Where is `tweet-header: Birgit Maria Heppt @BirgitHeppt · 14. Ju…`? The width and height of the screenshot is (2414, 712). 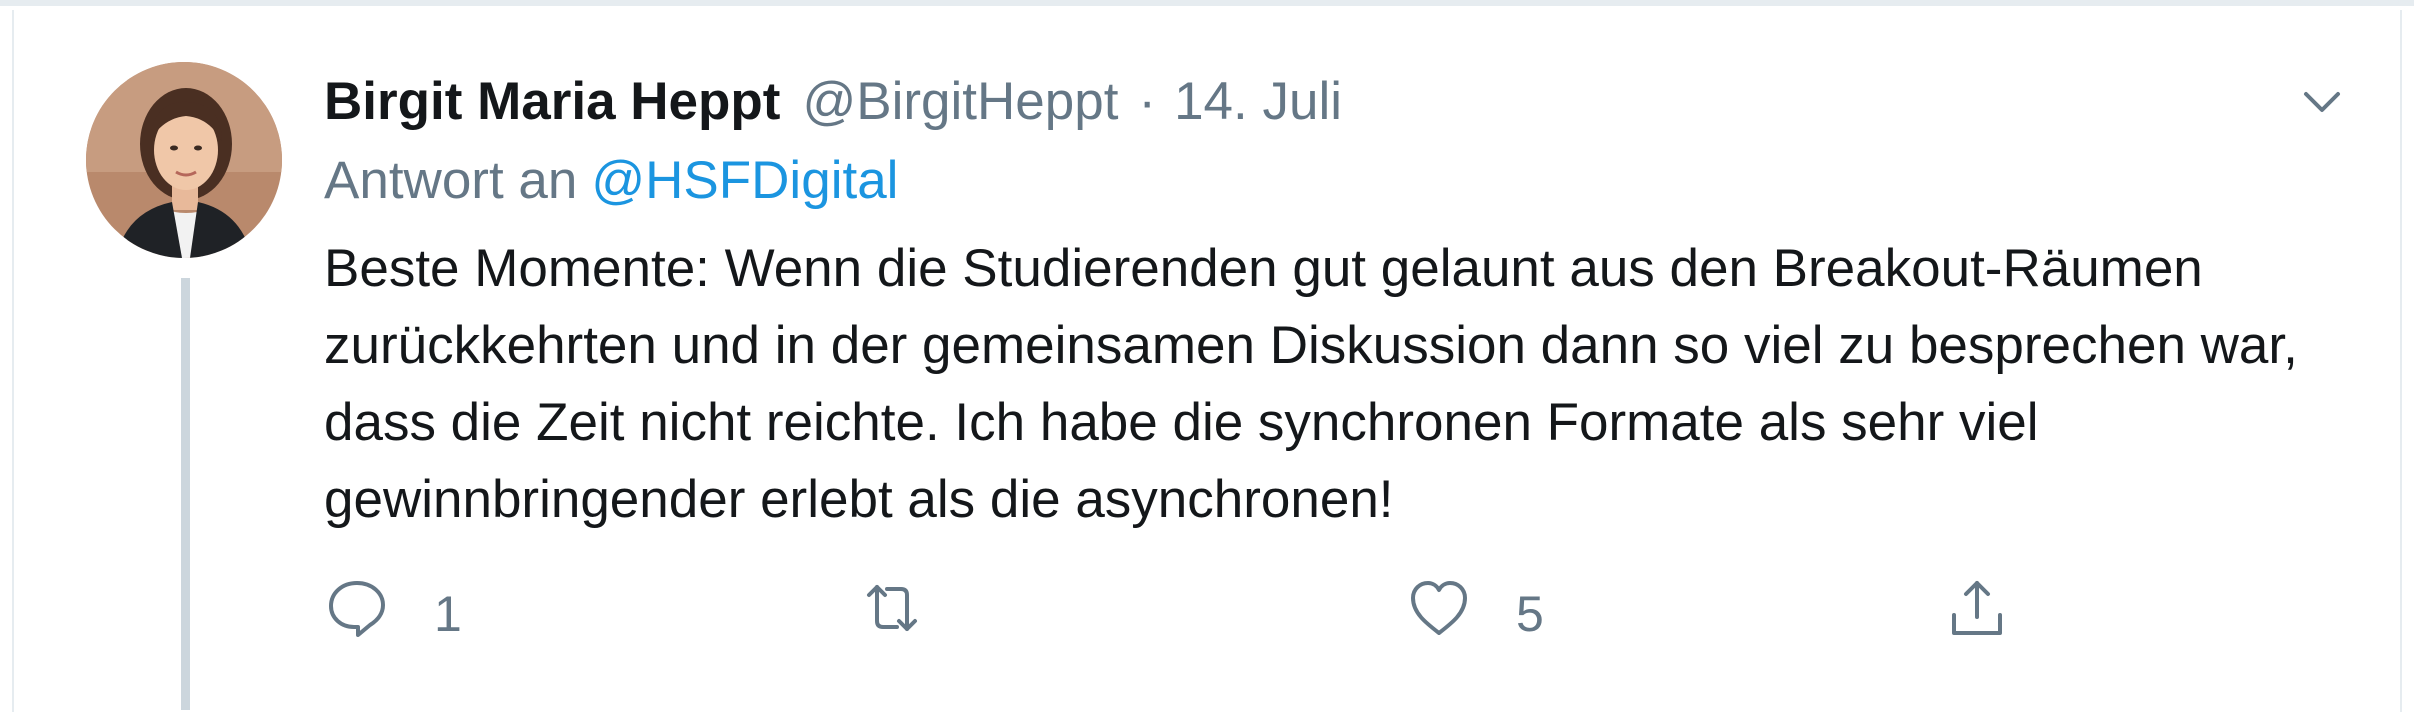
tweet-header: Birgit Maria Heppt @BirgitHeppt · 14. Ju… is located at coordinates (833, 101).